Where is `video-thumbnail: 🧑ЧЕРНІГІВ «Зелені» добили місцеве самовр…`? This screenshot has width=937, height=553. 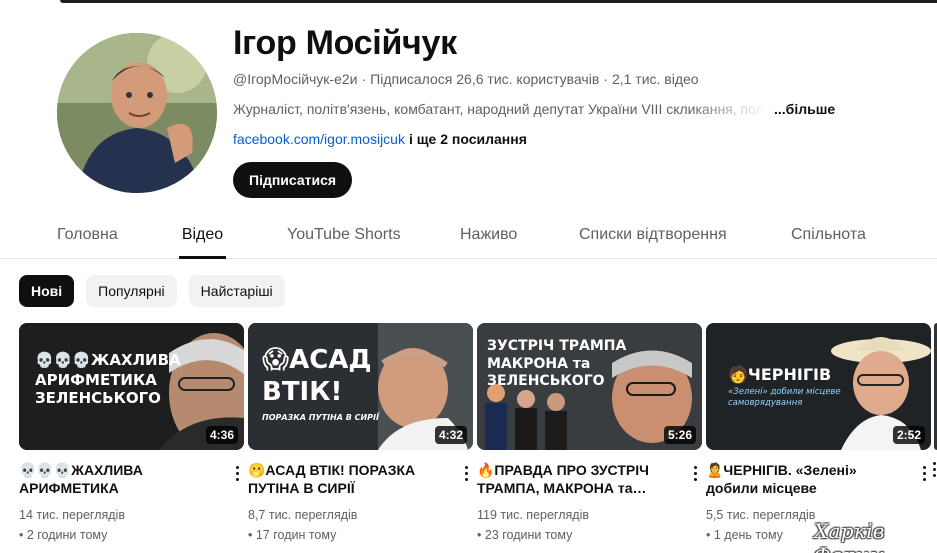
video-thumbnail: 🧑ЧЕРНІГІВ «Зелені» добили місцеве самовр… is located at coordinates (818, 386).